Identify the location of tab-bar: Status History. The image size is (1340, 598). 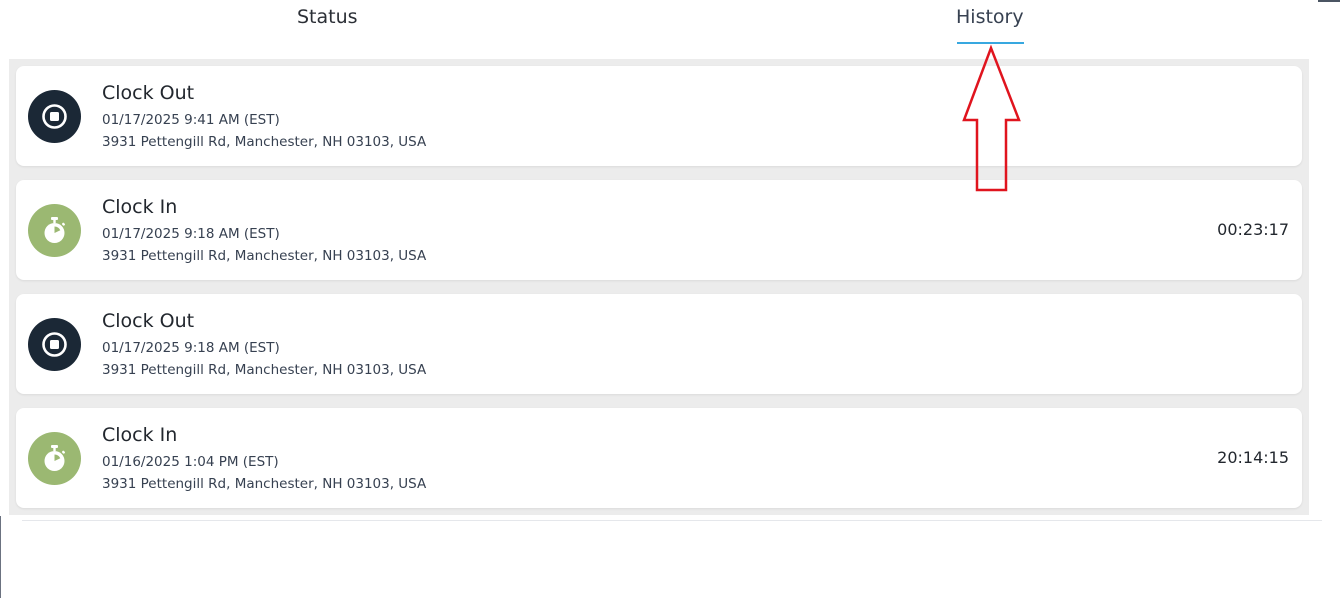
(659, 29).